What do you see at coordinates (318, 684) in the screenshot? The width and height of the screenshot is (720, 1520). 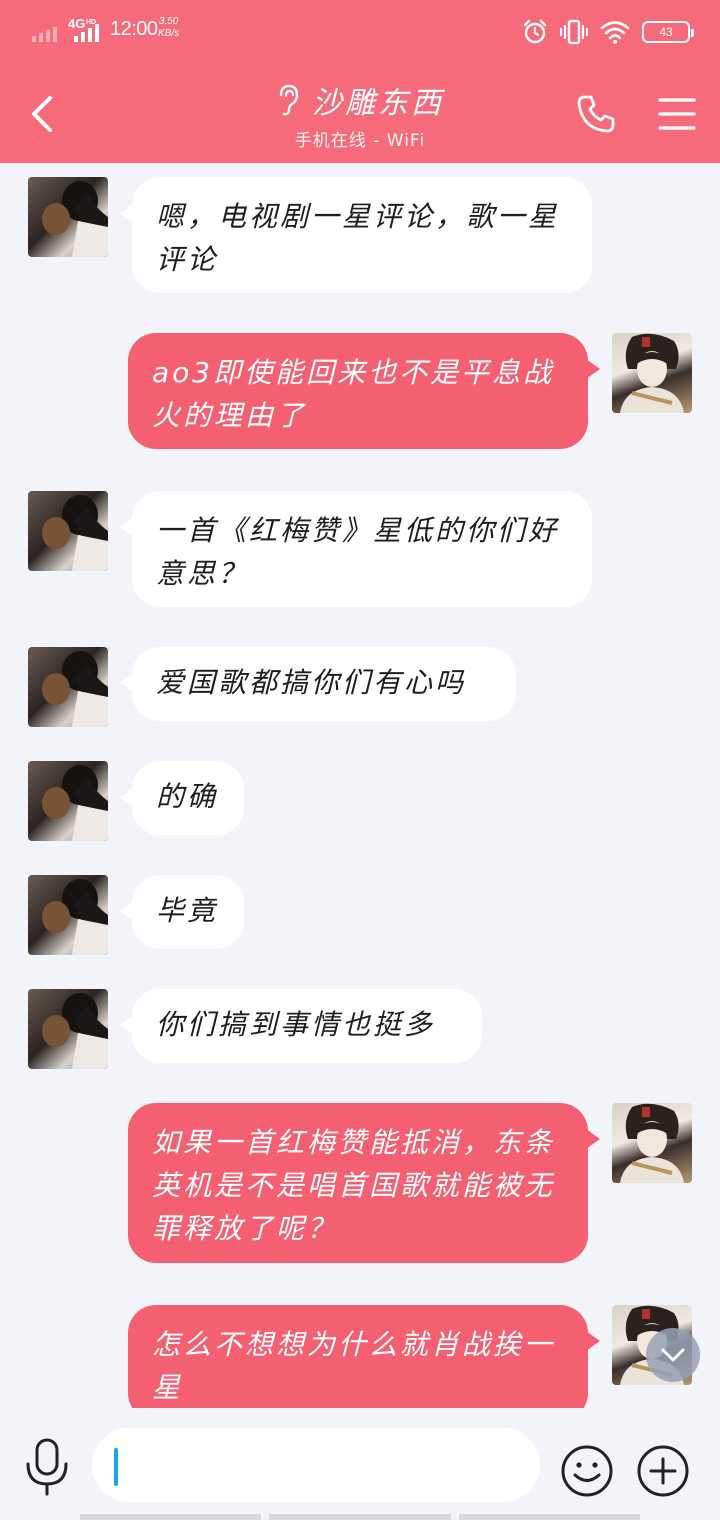 I see `incoming-message: 爱国歌都搞你们有心吗` at bounding box center [318, 684].